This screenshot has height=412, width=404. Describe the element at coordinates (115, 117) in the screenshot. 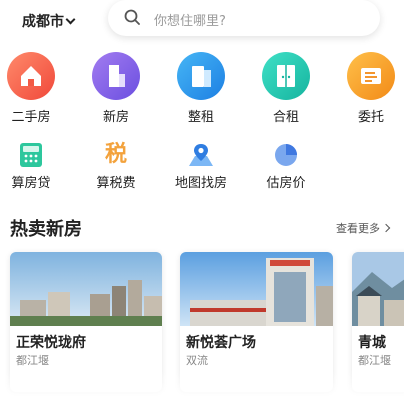

I see `nav-label: 新房` at that location.